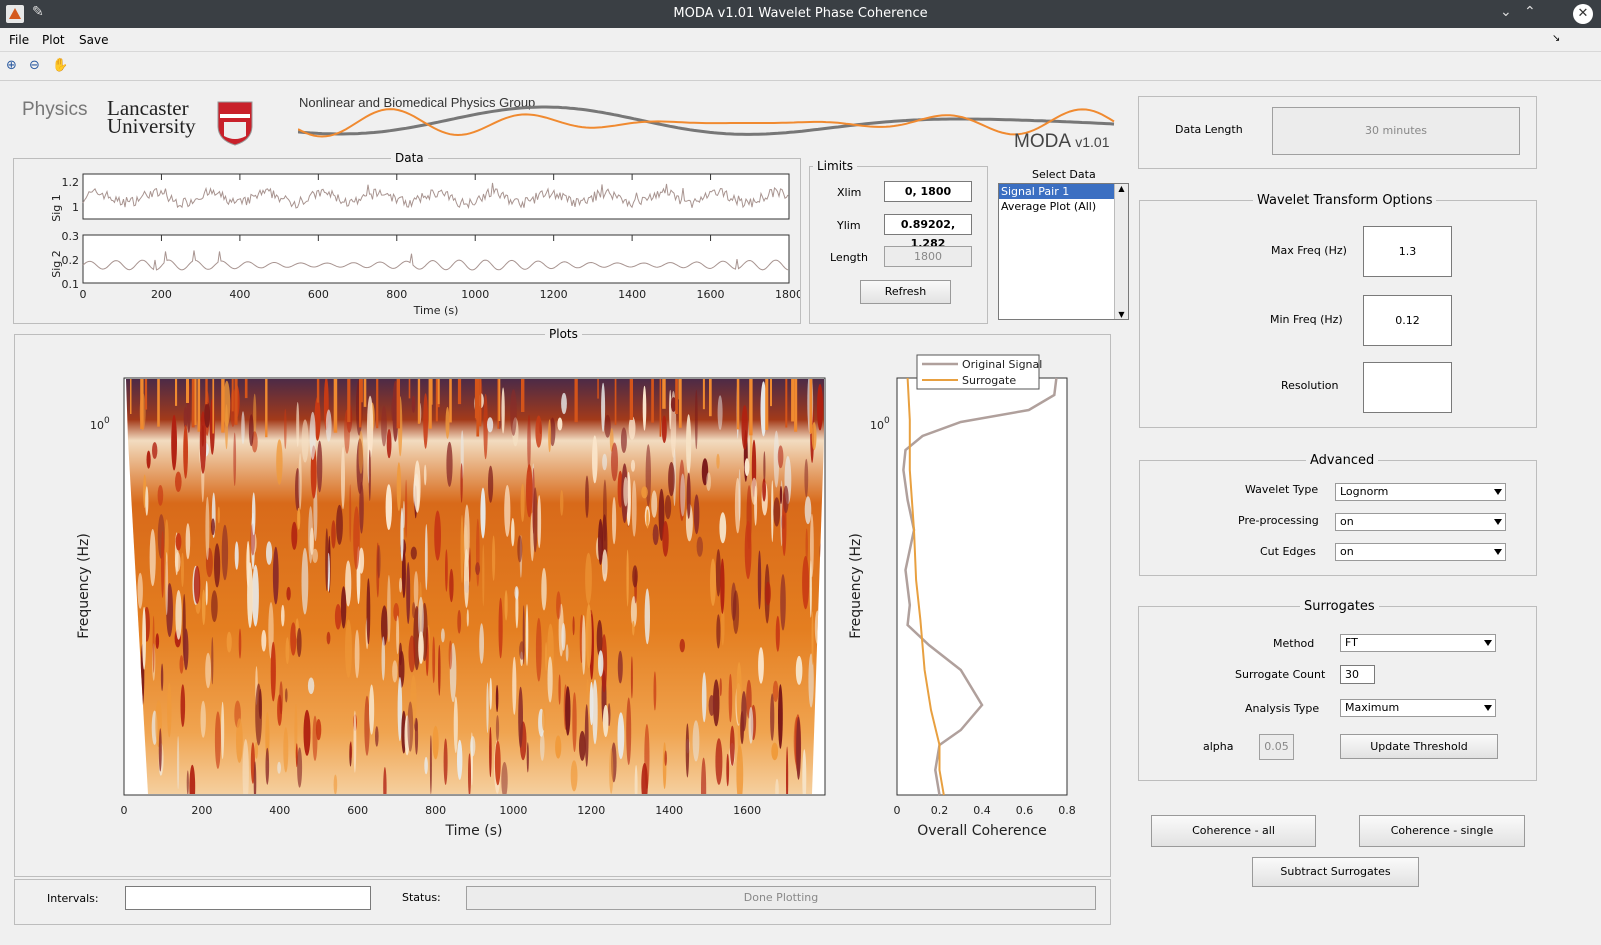 The height and width of the screenshot is (945, 1601). I want to click on zoom-in-icon: ⊕, so click(15, 67).